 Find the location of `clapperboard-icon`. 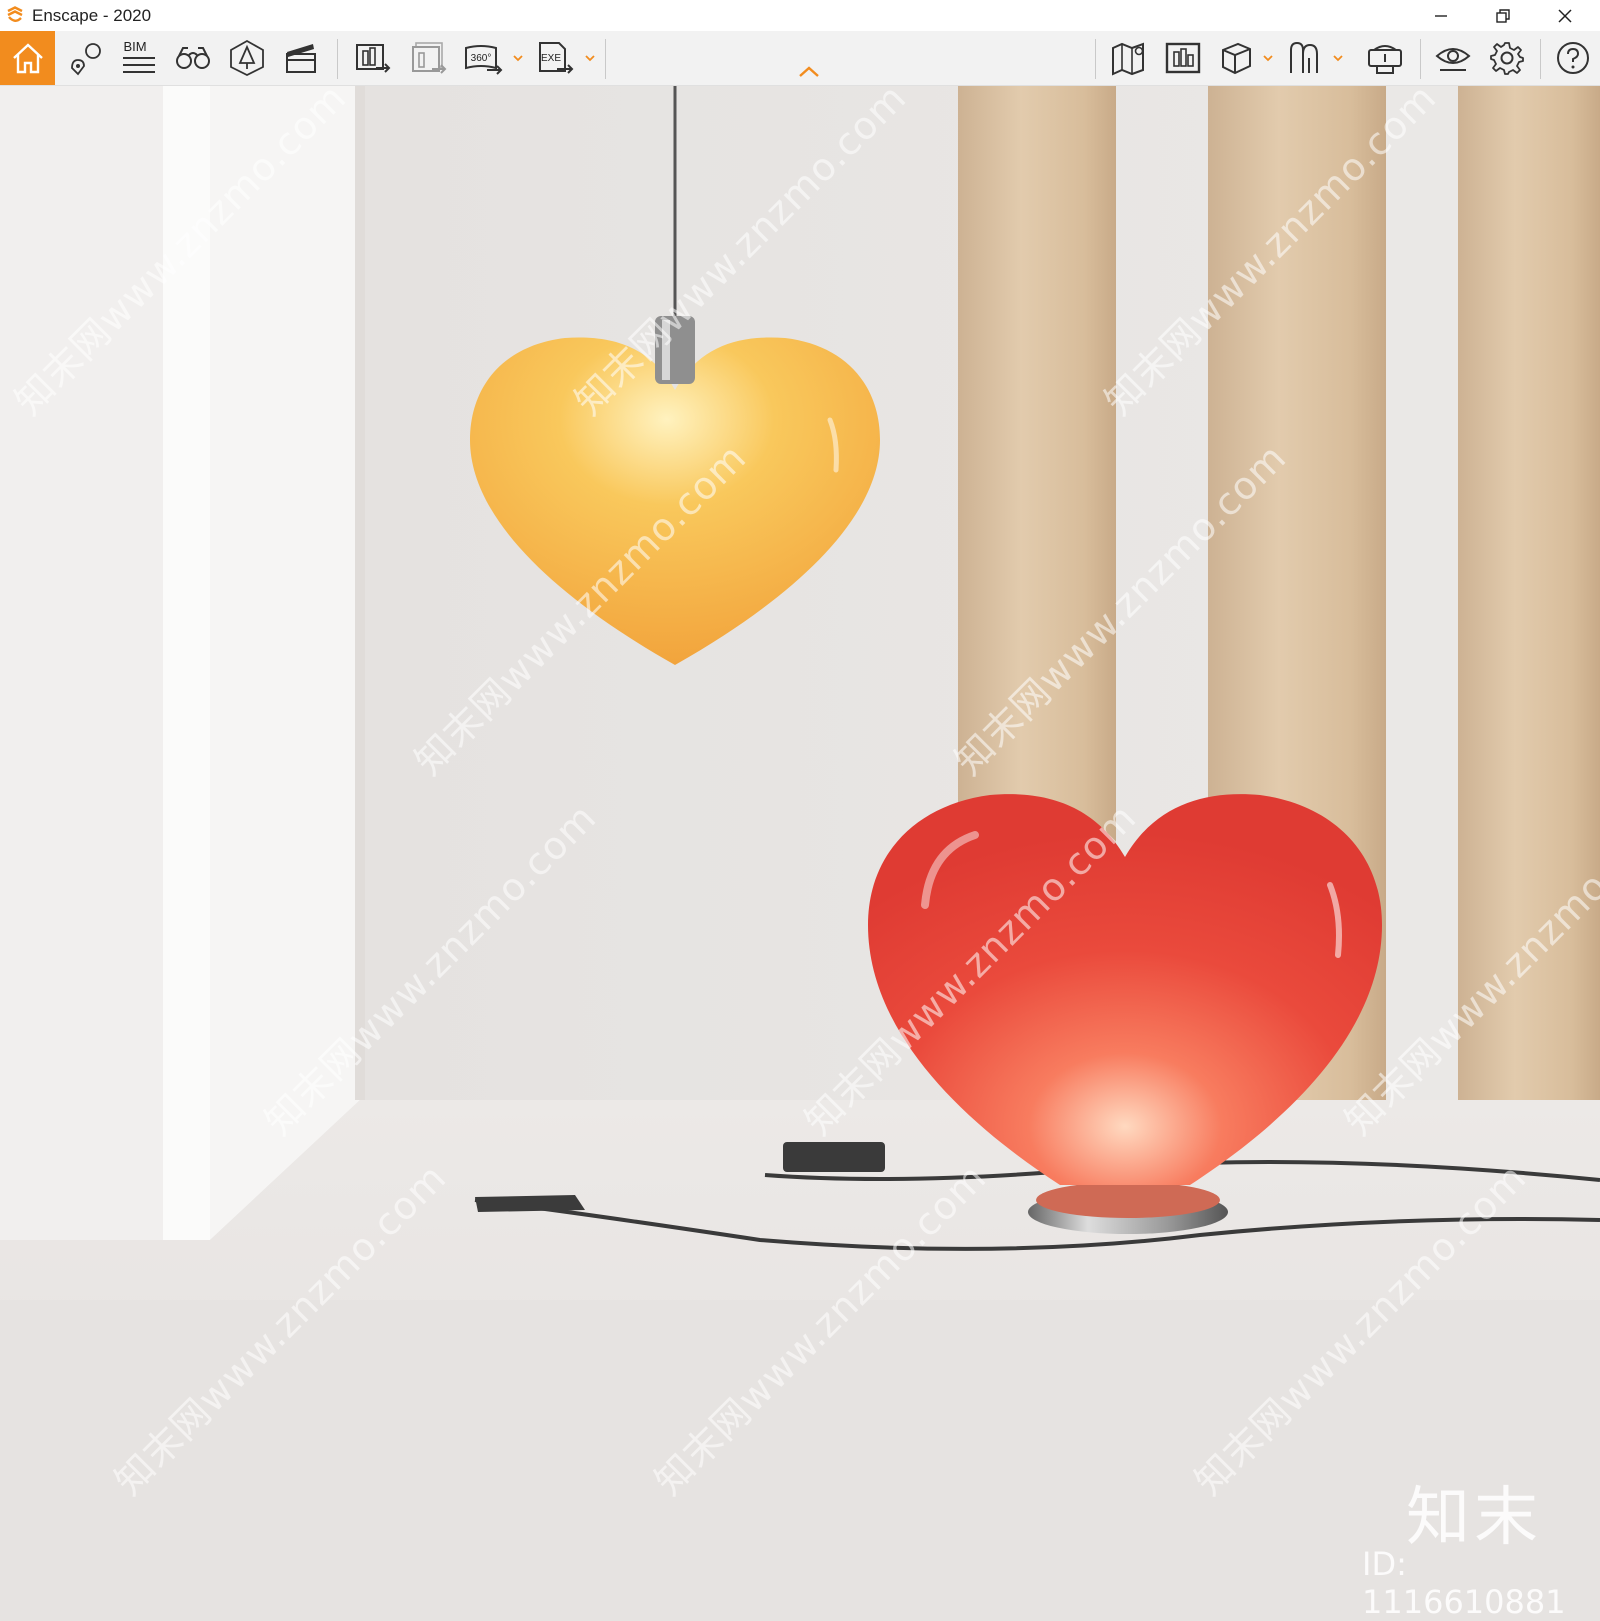

clapperboard-icon is located at coordinates (301, 58).